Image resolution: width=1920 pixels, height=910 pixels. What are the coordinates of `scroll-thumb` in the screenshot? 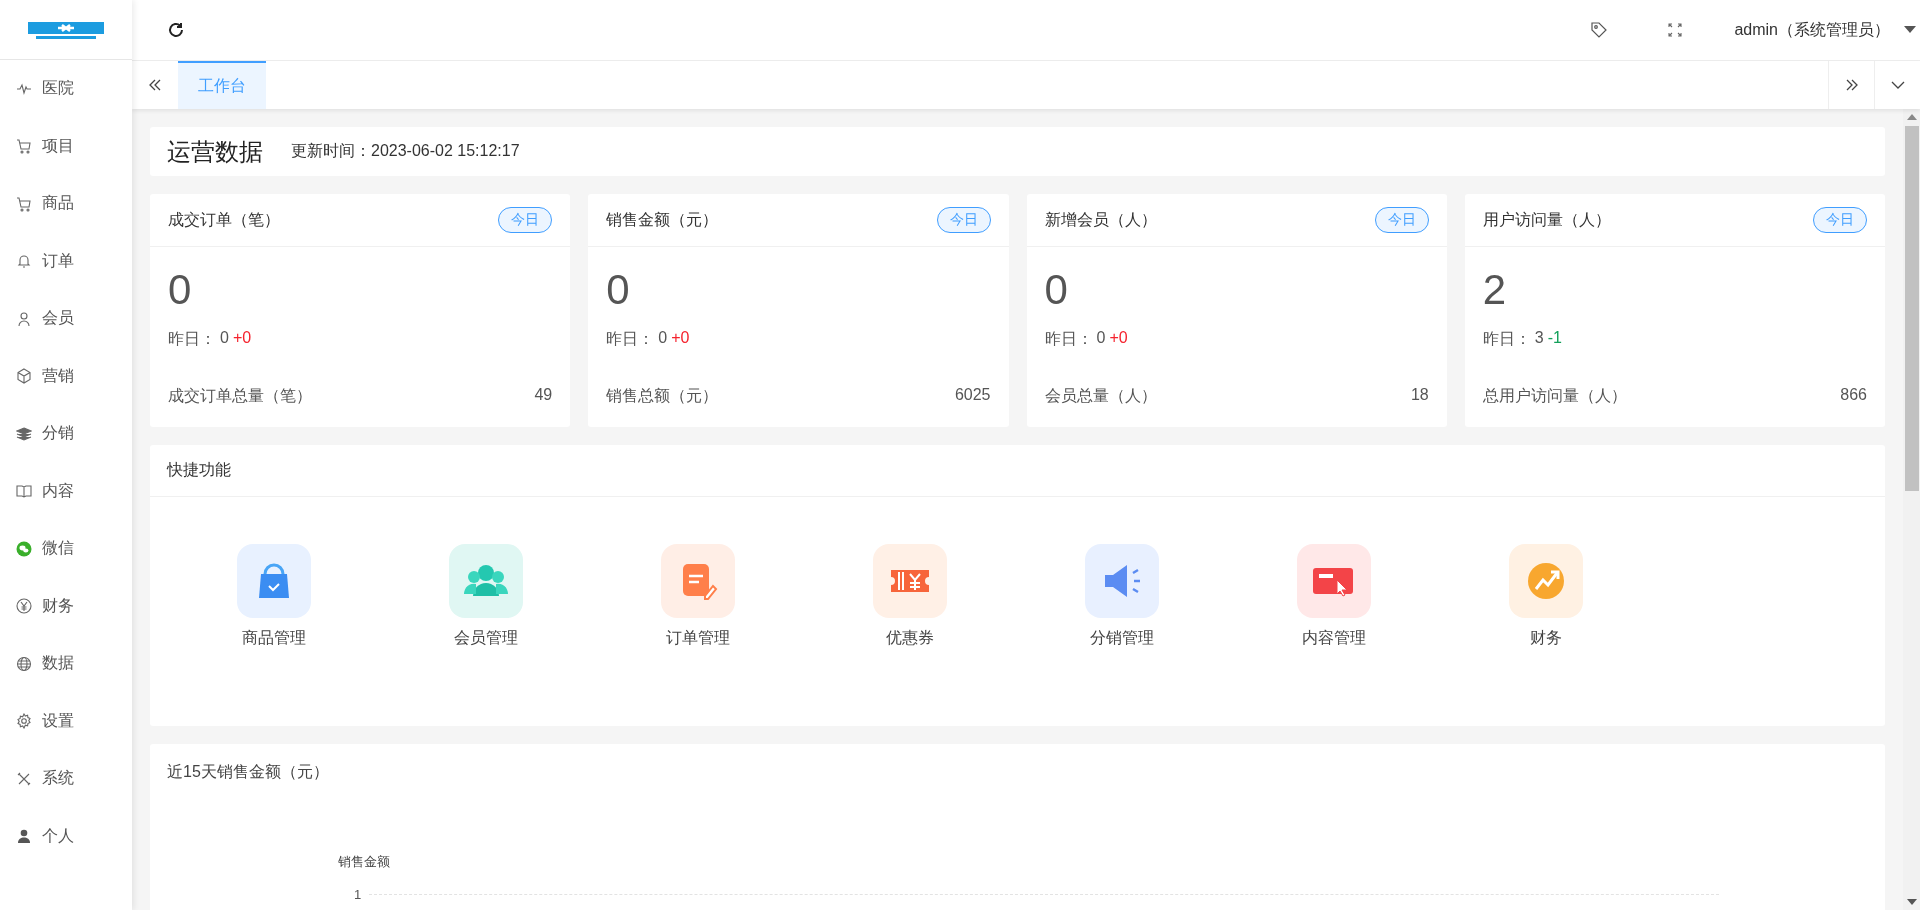 It's located at (1911, 308).